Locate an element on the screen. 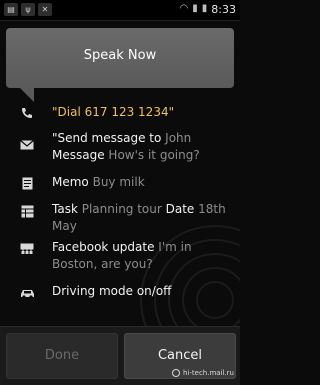 The image size is (320, 385). usb-icon: ψ is located at coordinates (28, 9).